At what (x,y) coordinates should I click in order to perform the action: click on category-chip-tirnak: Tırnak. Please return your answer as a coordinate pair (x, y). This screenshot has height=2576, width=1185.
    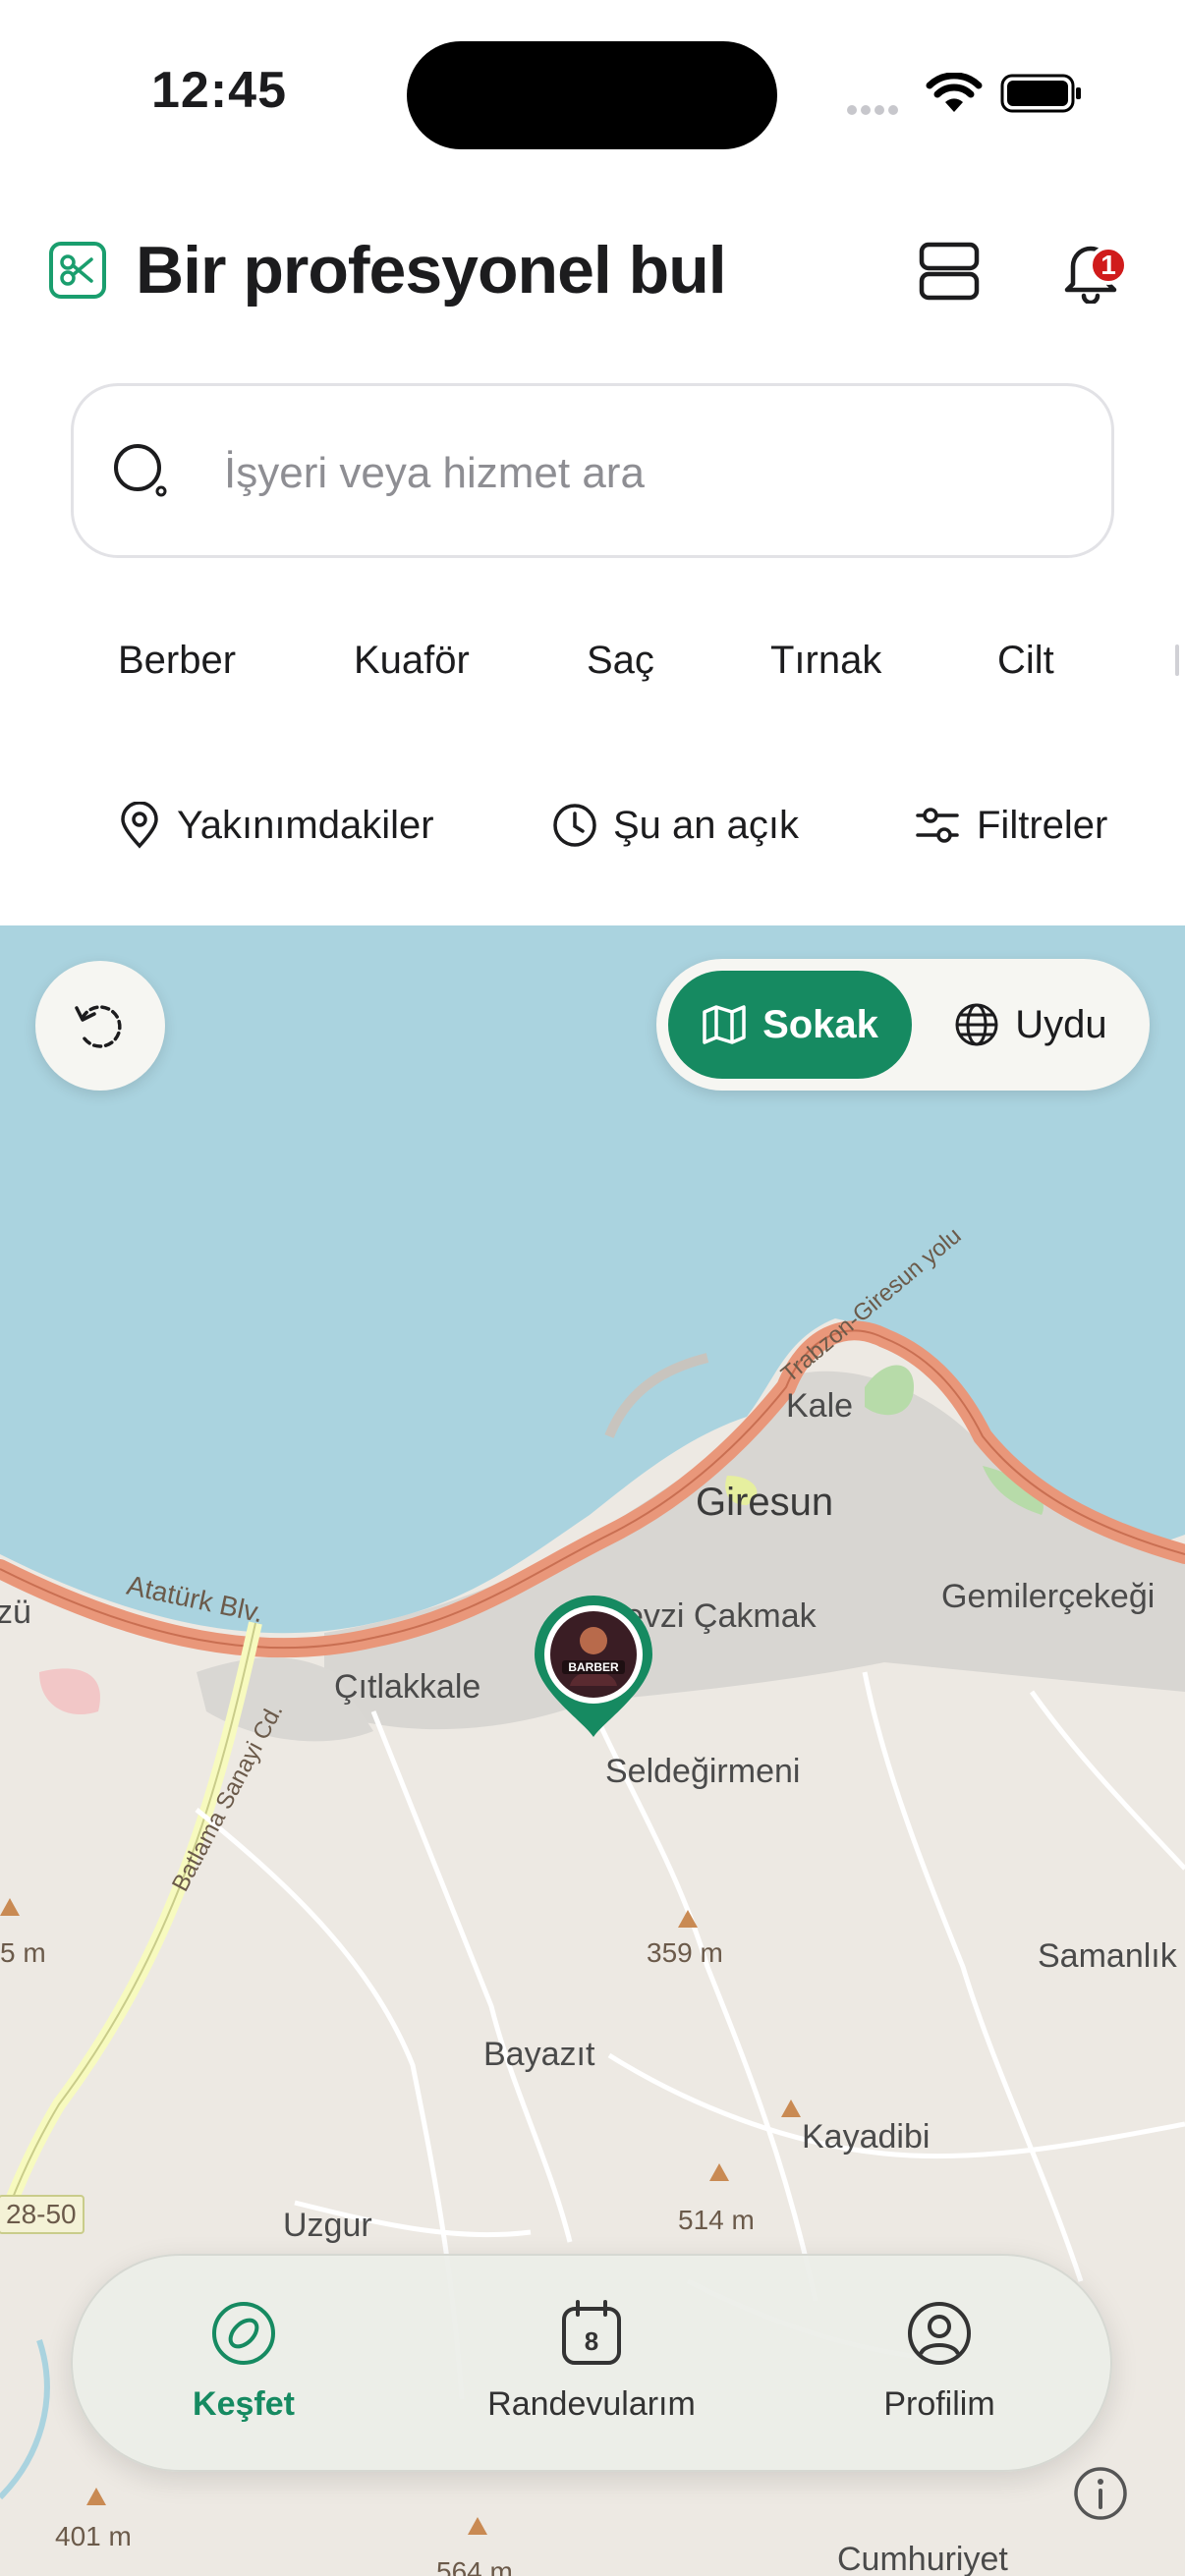
    Looking at the image, I should click on (826, 661).